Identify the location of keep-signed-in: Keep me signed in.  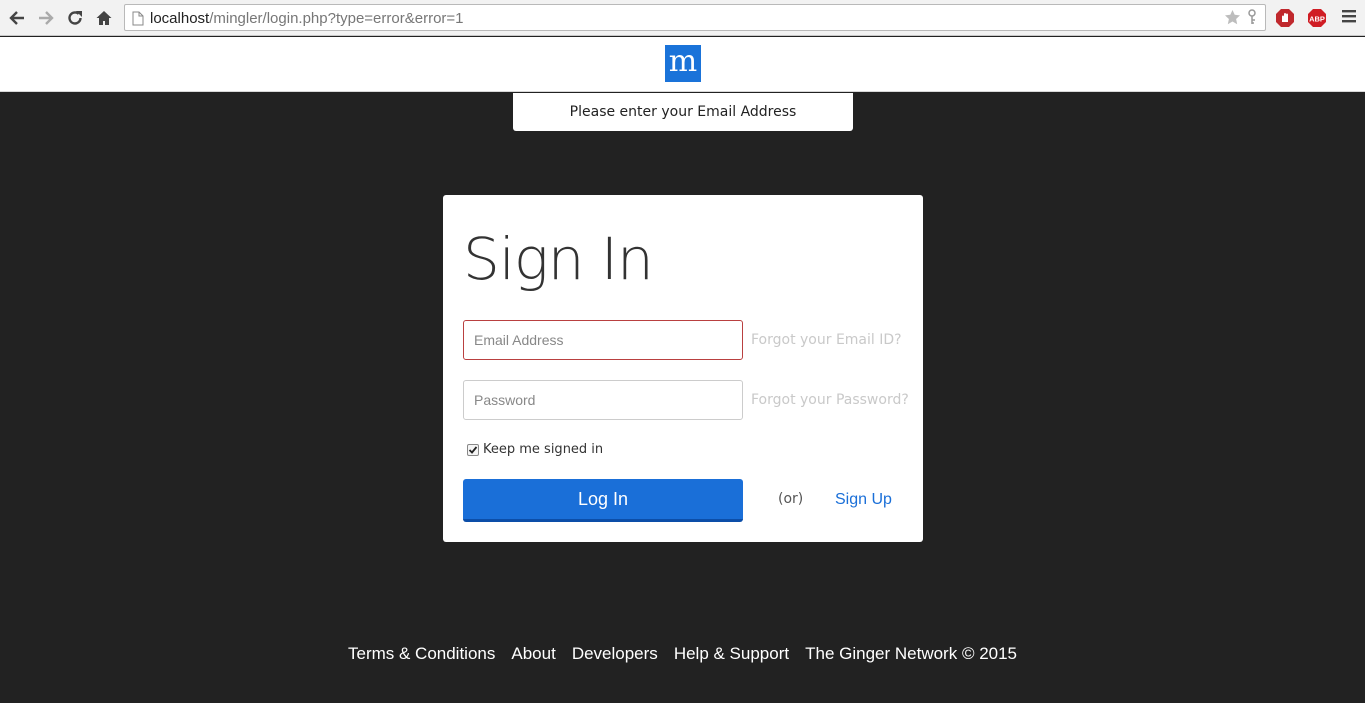
(535, 449).